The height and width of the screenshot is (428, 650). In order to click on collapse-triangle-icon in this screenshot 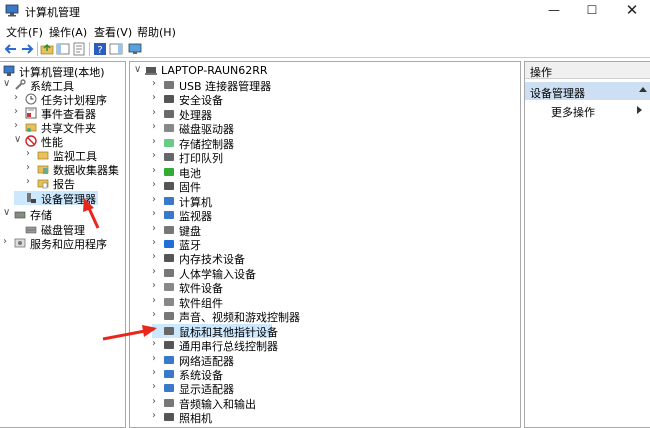, I will do `click(643, 89)`.